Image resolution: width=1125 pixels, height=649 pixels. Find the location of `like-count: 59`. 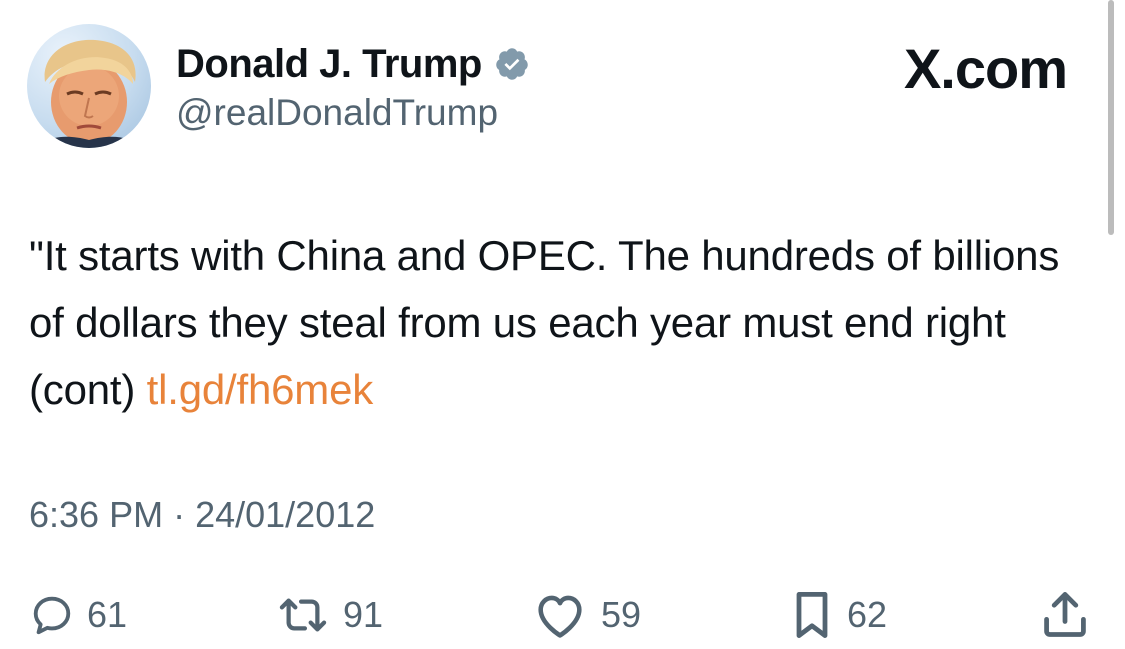

like-count: 59 is located at coordinates (621, 614).